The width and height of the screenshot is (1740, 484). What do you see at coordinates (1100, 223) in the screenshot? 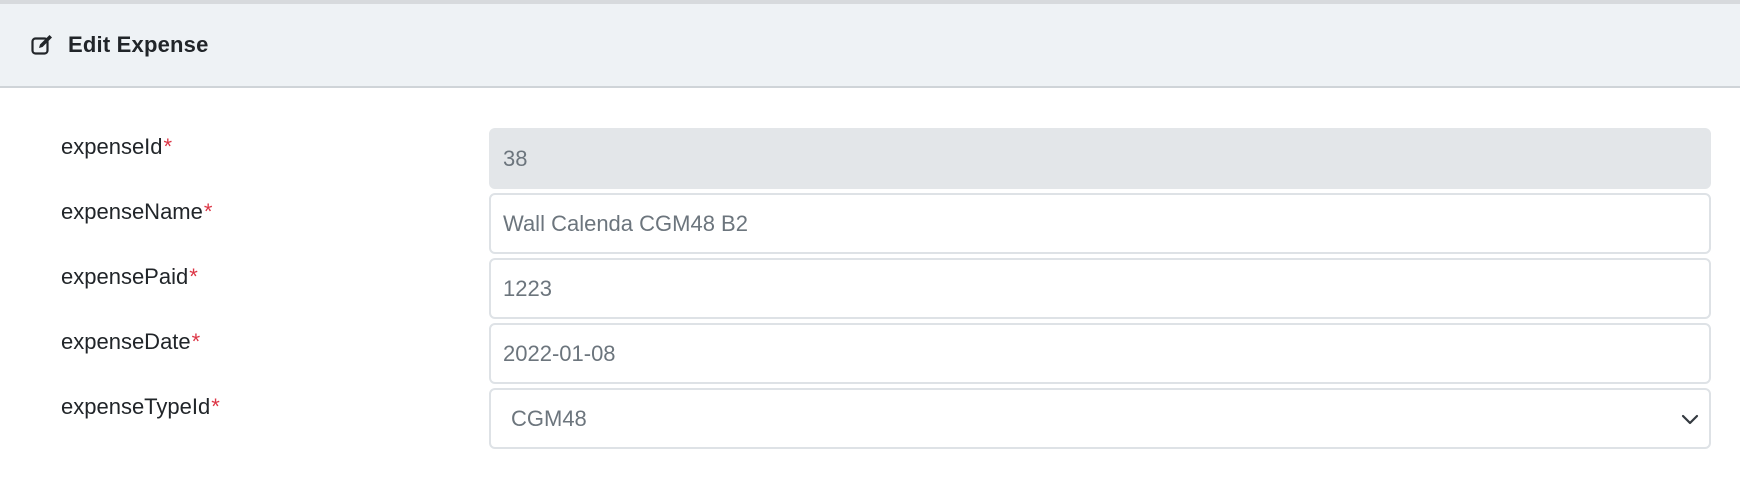
I see `expense-name-field` at bounding box center [1100, 223].